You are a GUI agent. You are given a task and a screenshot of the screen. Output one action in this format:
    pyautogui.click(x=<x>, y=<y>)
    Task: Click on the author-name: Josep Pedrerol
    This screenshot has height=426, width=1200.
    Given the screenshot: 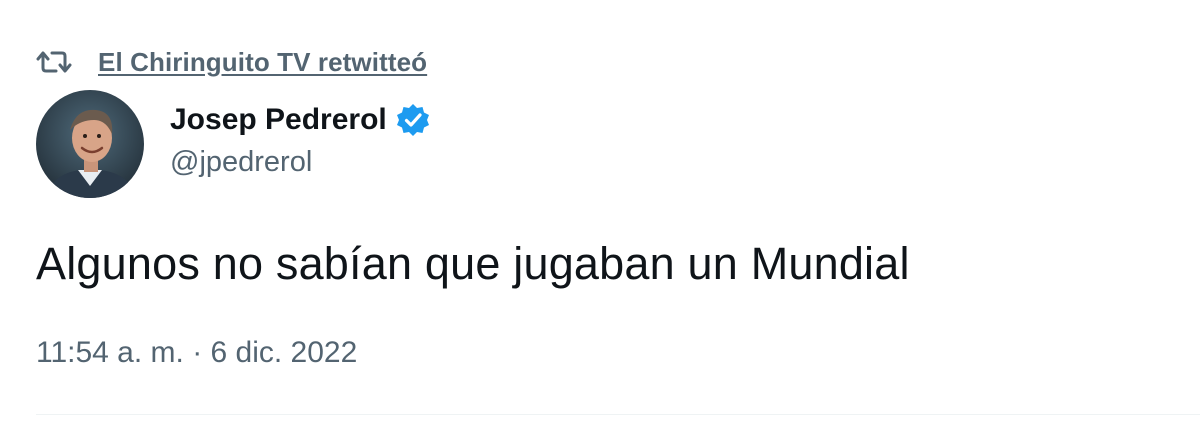 What is the action you would take?
    pyautogui.click(x=278, y=120)
    